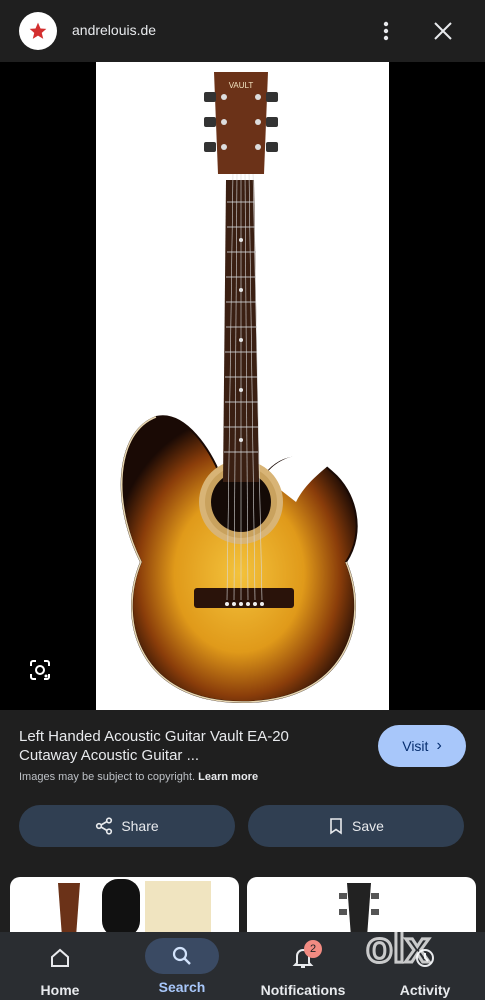 This screenshot has width=485, height=1000. I want to click on nav-notifications: 2 Notifications, so click(303, 966).